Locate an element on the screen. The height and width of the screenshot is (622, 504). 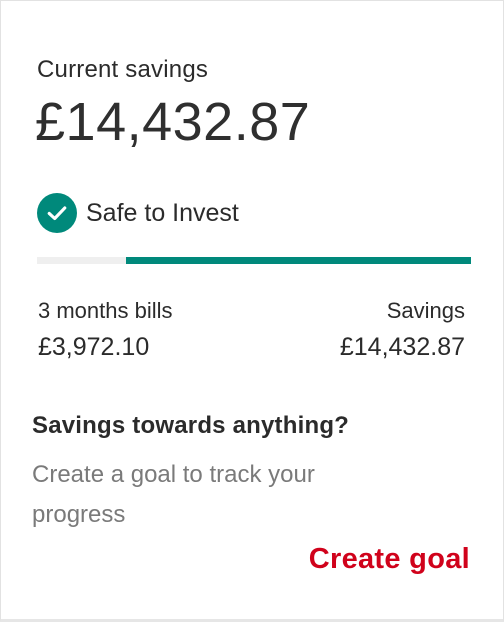
current-savings-amount: £14,432.87 is located at coordinates (173, 122).